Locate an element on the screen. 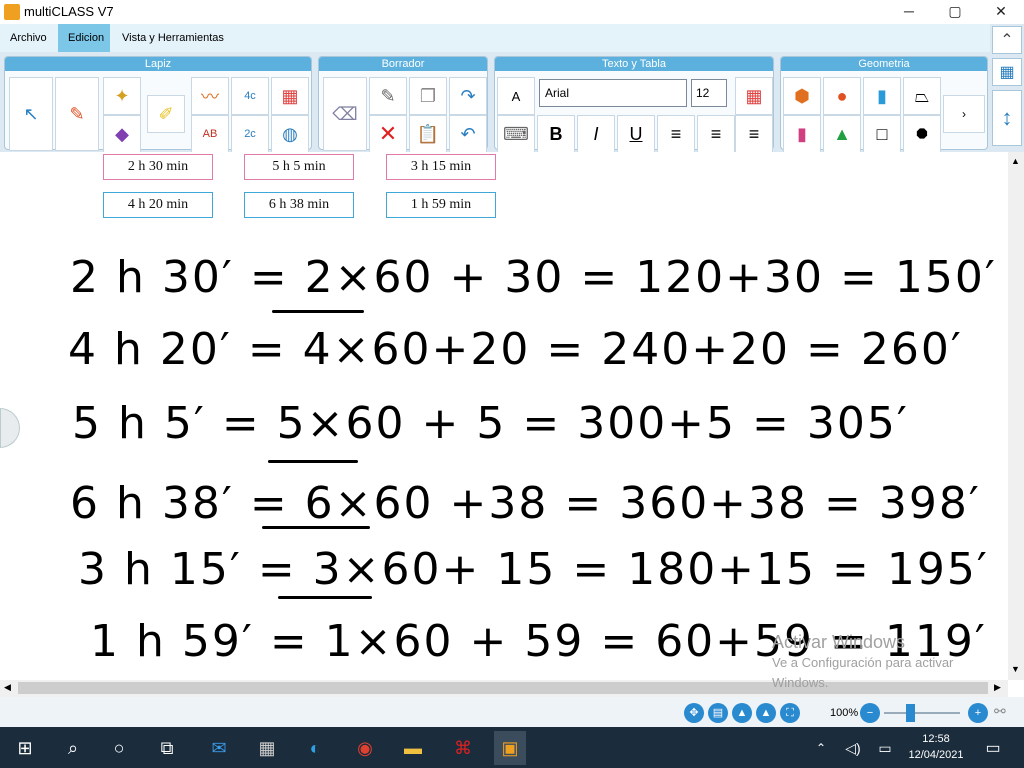 This screenshot has height=768, width=1024. cylinder-button: ▮ is located at coordinates (802, 134).